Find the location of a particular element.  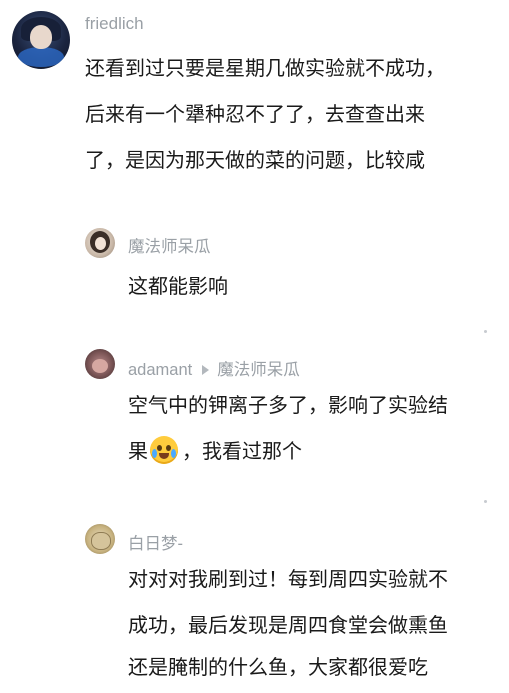

reply-text-line-3: 还是腌制的什么鱼，大家都很爱吃 is located at coordinates (278, 667).